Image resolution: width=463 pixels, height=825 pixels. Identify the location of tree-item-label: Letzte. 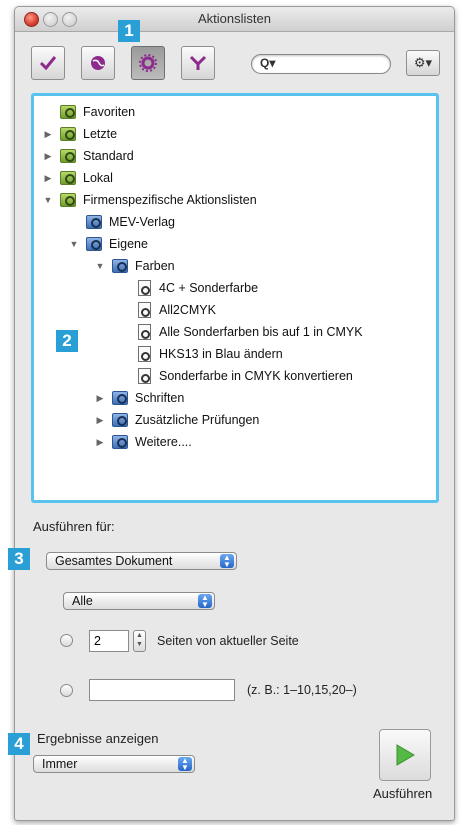
(100, 134).